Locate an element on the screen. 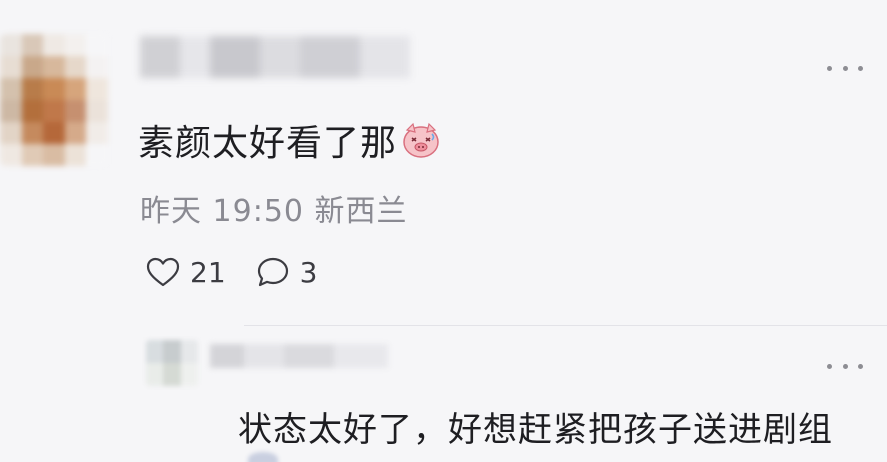 Image resolution: width=887 pixels, height=462 pixels. avatar is located at coordinates (54, 100).